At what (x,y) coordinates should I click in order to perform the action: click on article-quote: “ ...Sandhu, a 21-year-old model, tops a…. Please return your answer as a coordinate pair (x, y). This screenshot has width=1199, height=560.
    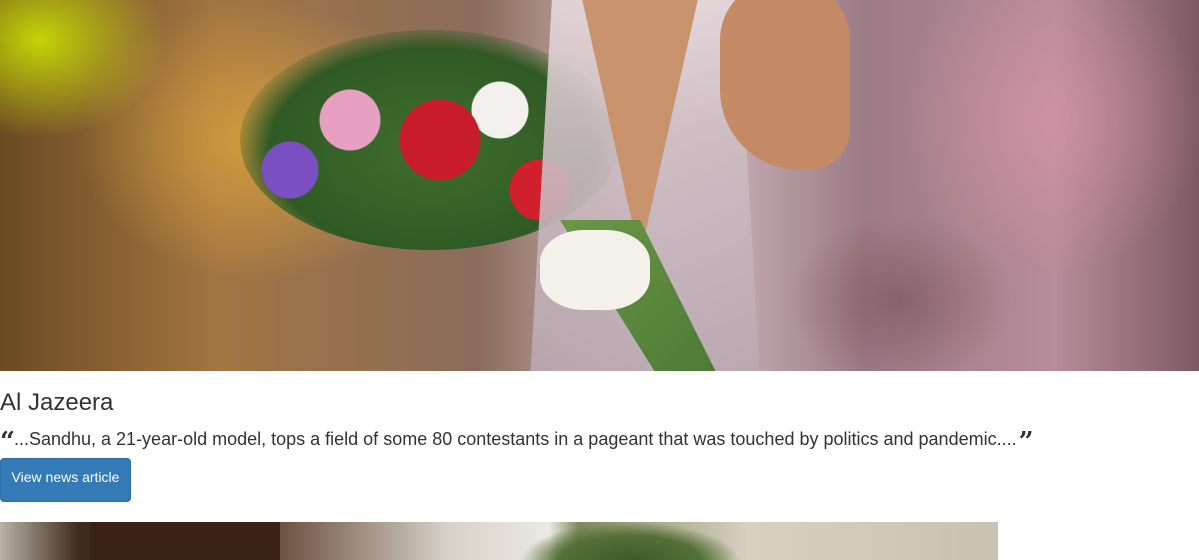
    Looking at the image, I should click on (599, 441).